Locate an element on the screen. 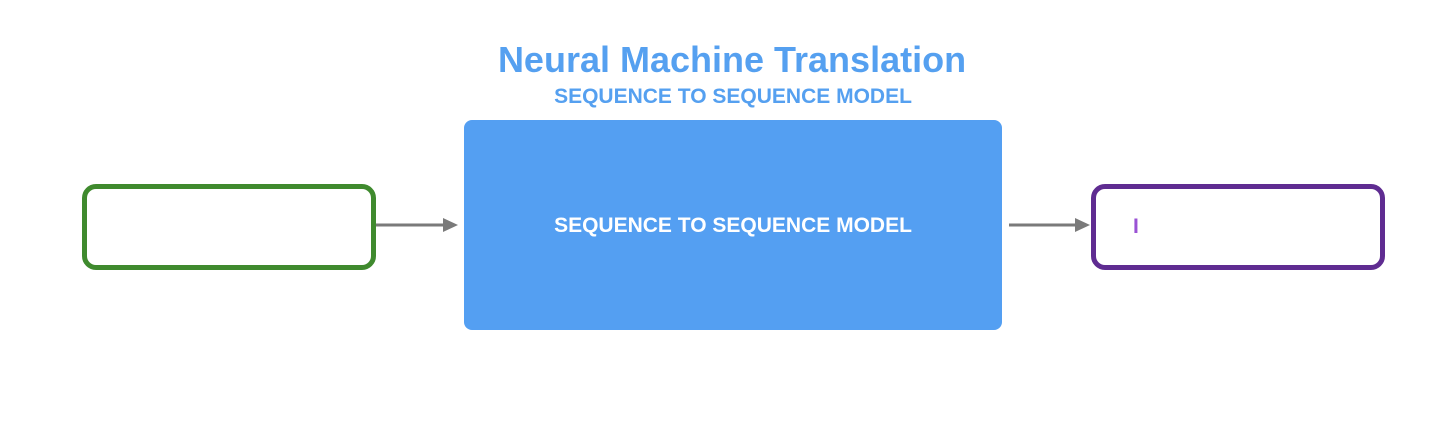 The image size is (1440, 432). arrow-model-to-output is located at coordinates (1049, 225).